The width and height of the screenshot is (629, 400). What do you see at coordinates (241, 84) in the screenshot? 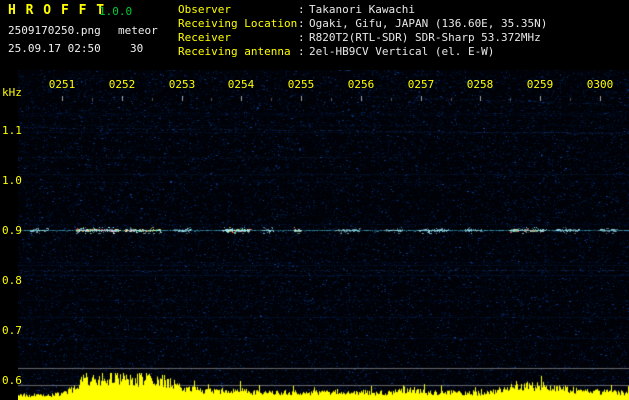
I see `time-tick-label: 0254` at bounding box center [241, 84].